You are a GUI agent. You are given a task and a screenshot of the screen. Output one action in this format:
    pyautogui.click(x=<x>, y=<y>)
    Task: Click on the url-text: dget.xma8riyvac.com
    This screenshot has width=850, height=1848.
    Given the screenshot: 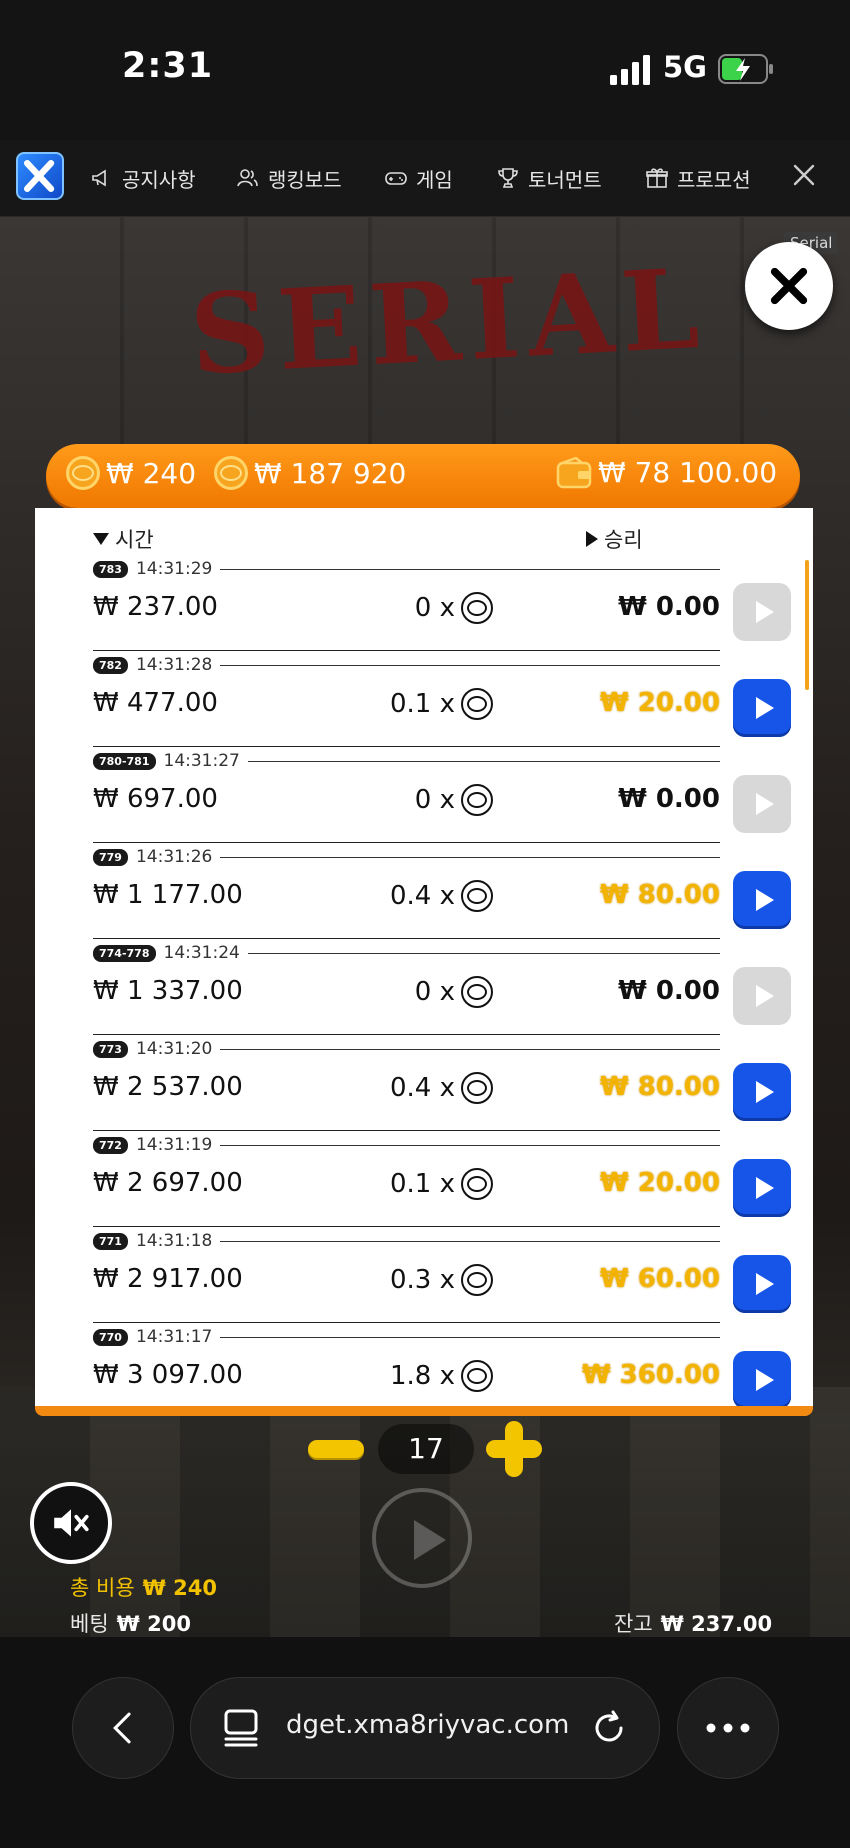 What is the action you would take?
    pyautogui.click(x=428, y=1725)
    